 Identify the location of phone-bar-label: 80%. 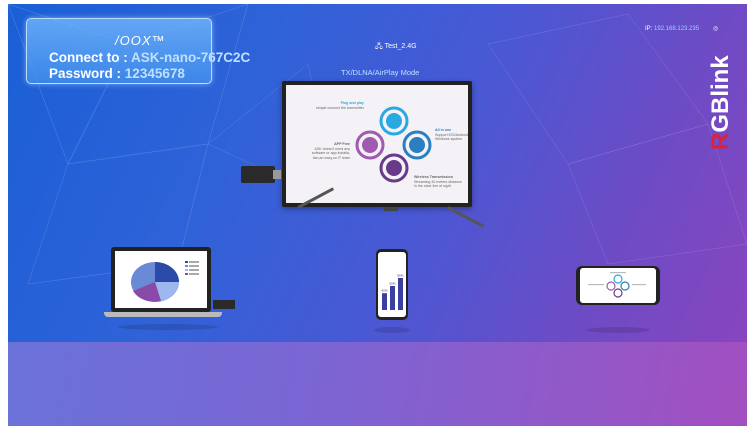
(400, 276).